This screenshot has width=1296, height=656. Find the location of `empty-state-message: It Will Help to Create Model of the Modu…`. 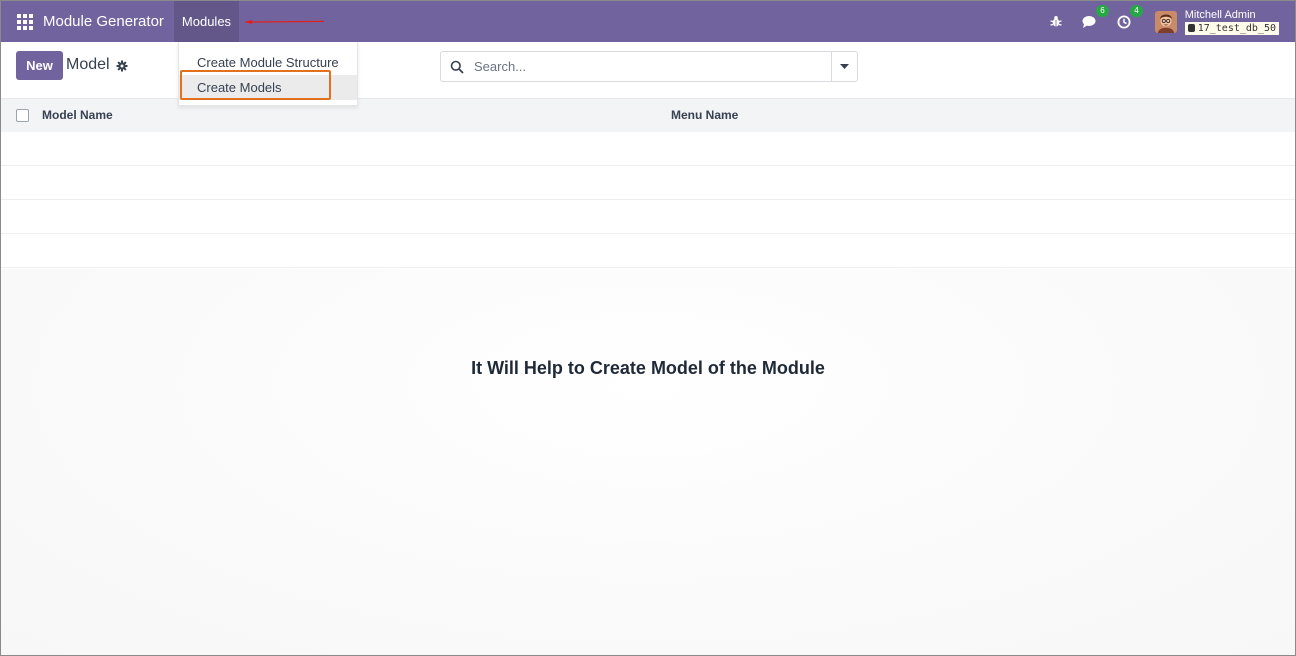

empty-state-message: It Will Help to Create Model of the Modu… is located at coordinates (648, 368).